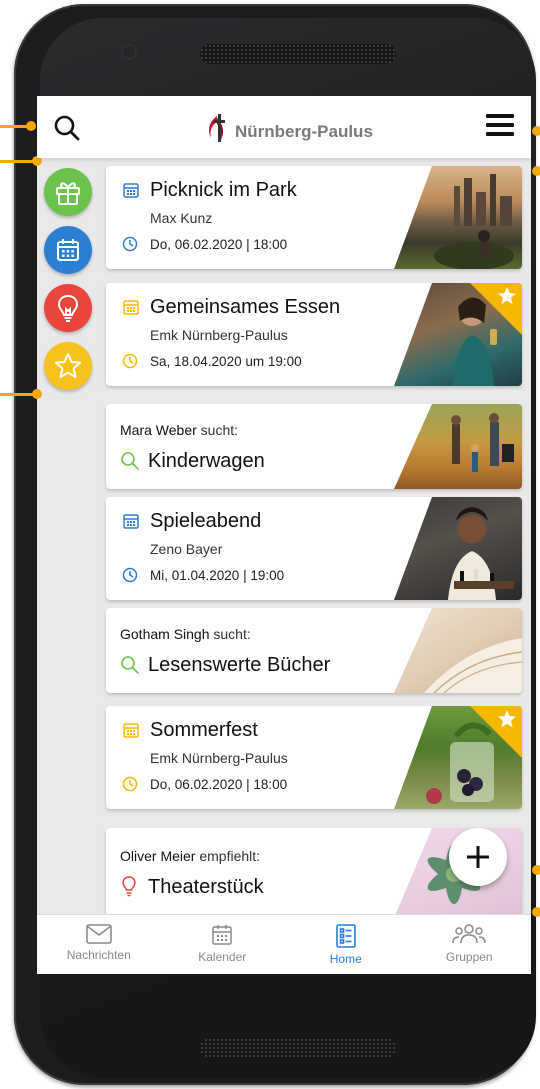 Image resolution: width=540 pixels, height=1089 pixels. I want to click on tab-kalender: Kalender, so click(223, 944).